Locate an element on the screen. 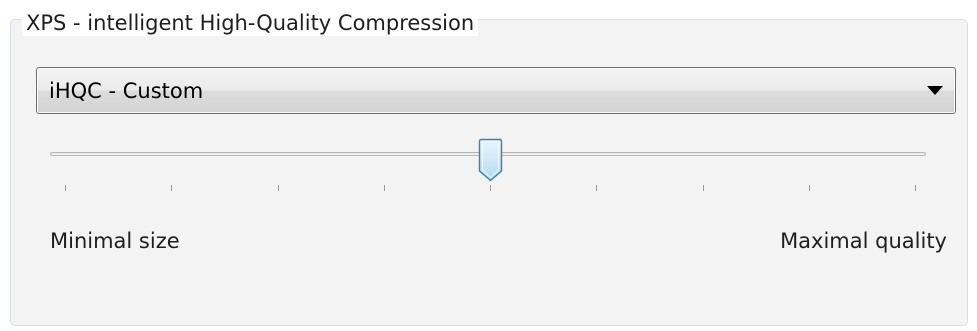 Image resolution: width=977 pixels, height=331 pixels. compression-preset-dropdown: iHQC - Custom is located at coordinates (496, 90).